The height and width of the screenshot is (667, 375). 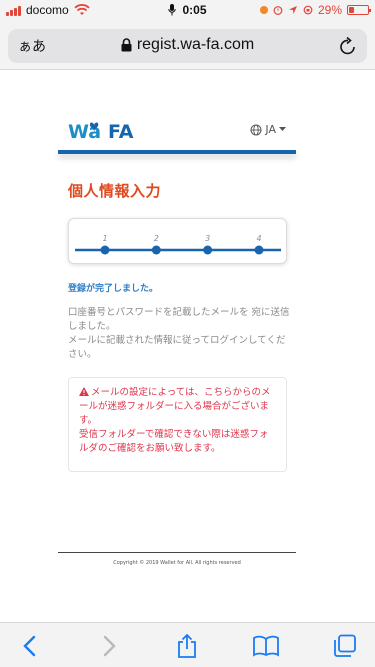 I want to click on url-text: regist.wa-fa.com, so click(x=195, y=44).